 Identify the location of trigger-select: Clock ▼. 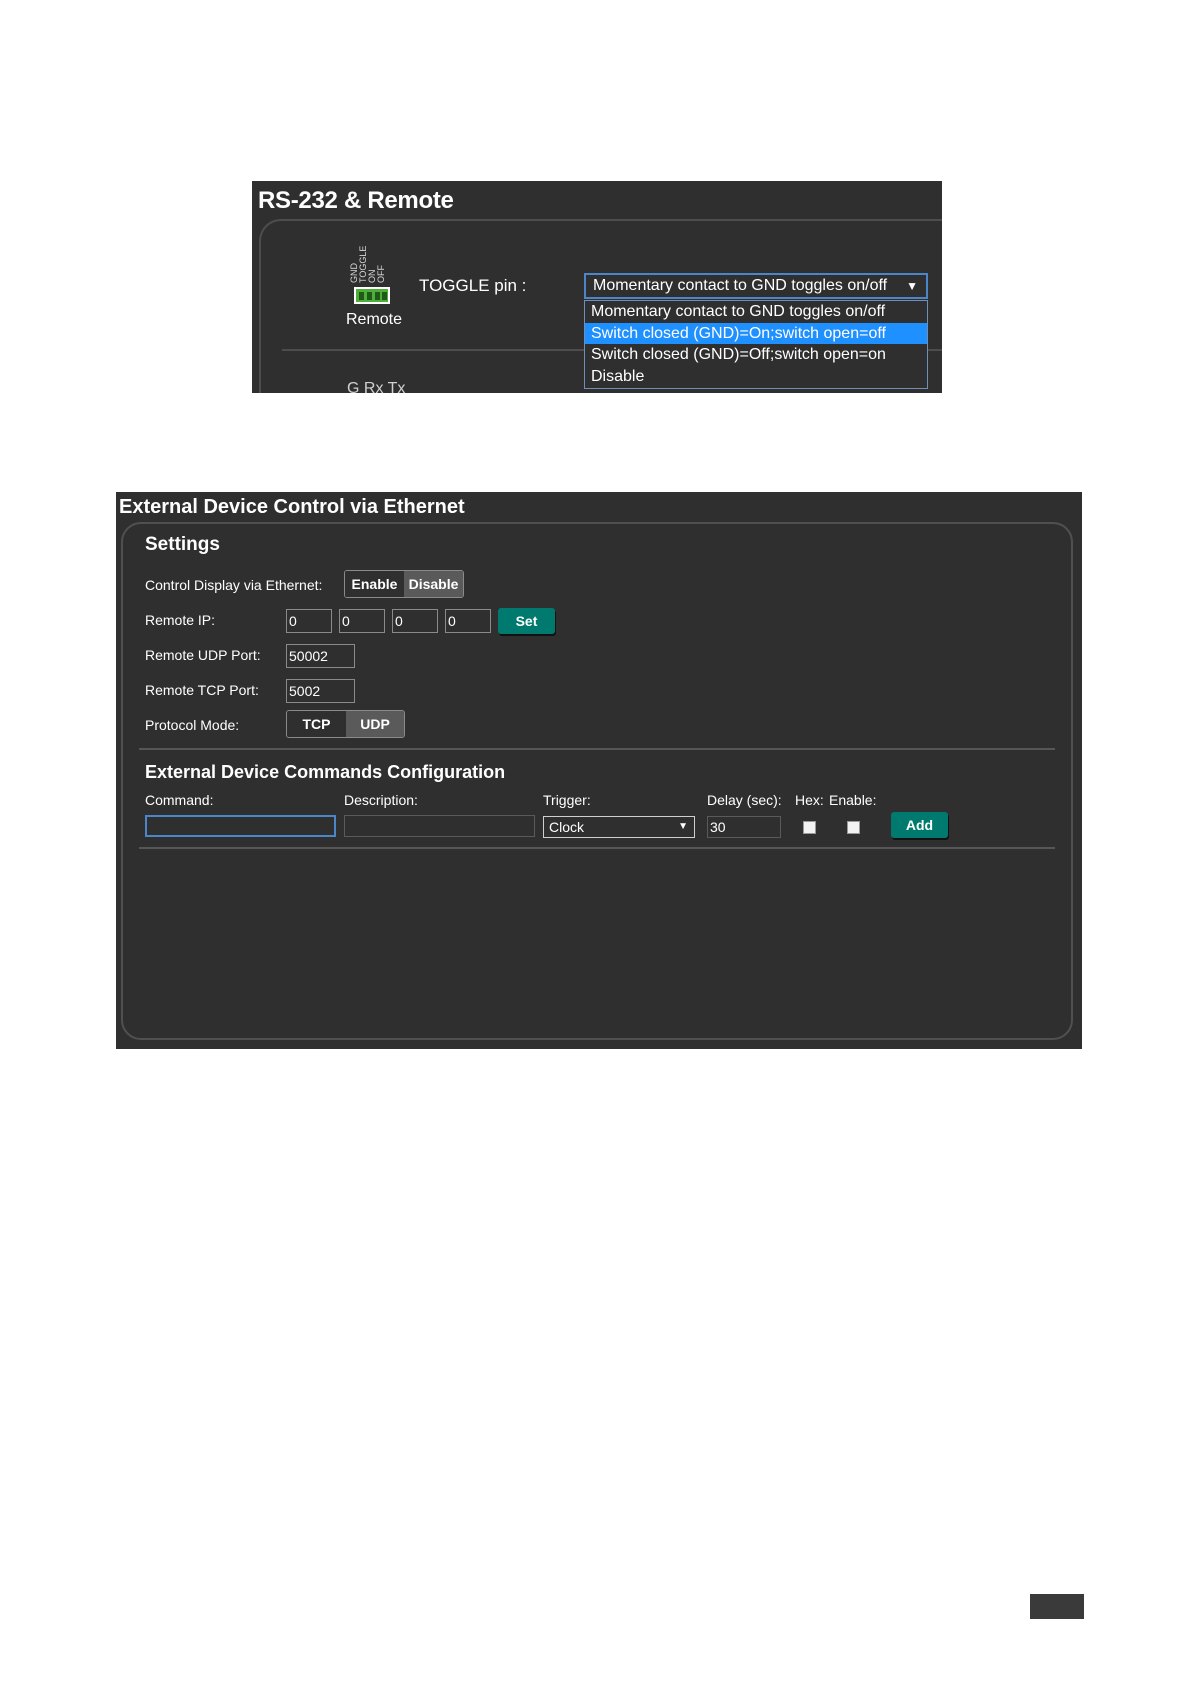
(619, 827).